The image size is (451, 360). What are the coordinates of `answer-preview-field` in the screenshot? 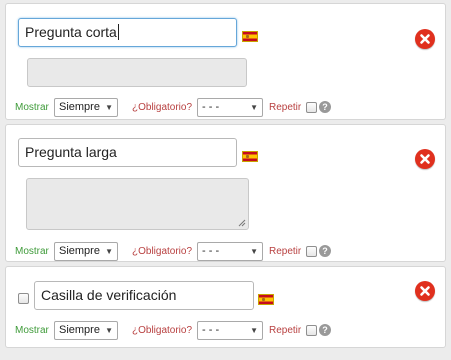 It's located at (137, 72).